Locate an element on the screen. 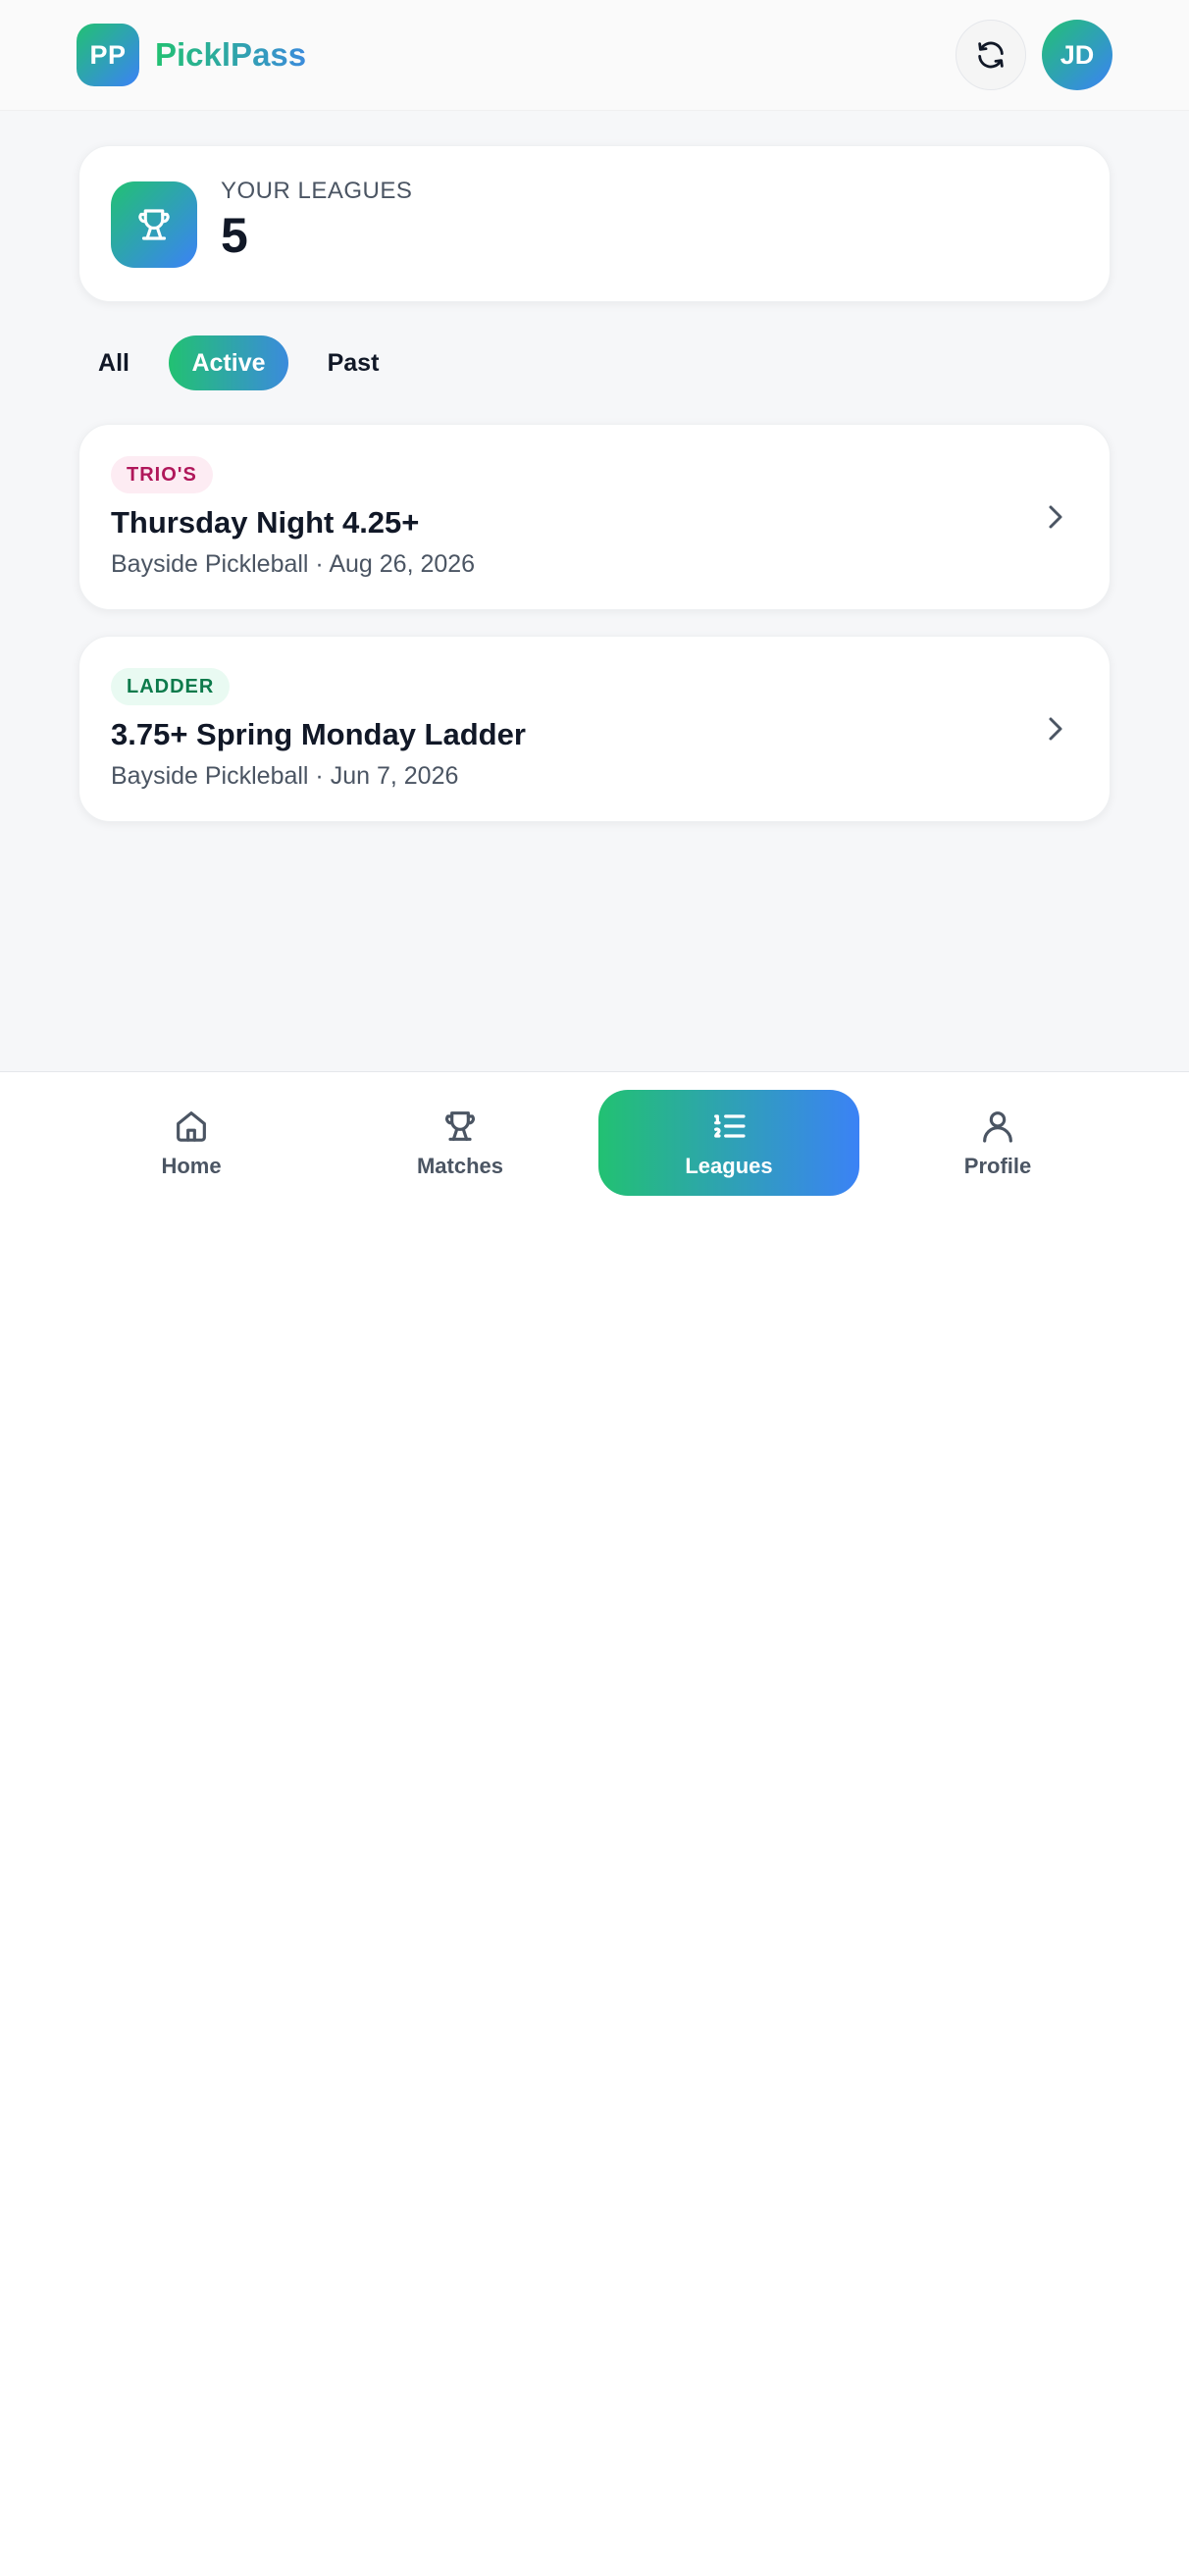 The height and width of the screenshot is (2576, 1189). user-avatar: JD is located at coordinates (1077, 55).